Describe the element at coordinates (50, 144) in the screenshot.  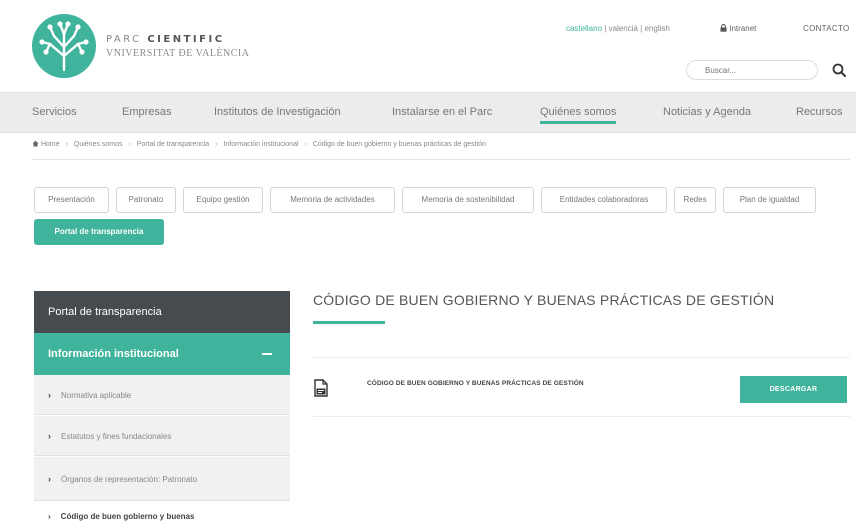
I see `breadcrumb-home: Home` at that location.